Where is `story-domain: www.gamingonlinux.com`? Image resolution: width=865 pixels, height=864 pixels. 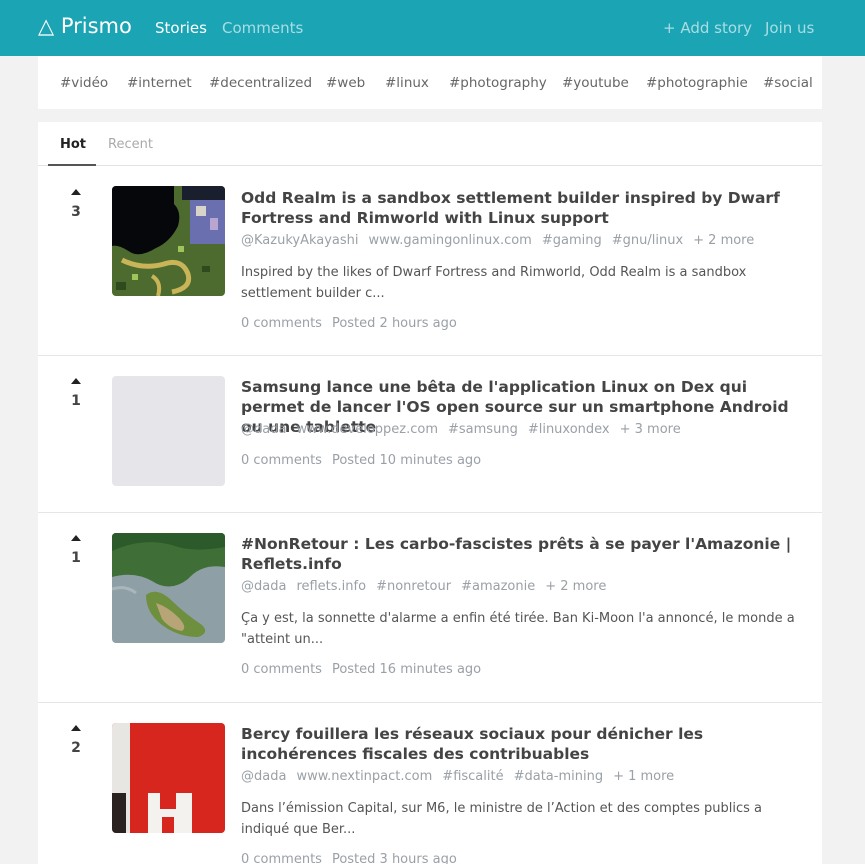
story-domain: www.gamingonlinux.com is located at coordinates (450, 240).